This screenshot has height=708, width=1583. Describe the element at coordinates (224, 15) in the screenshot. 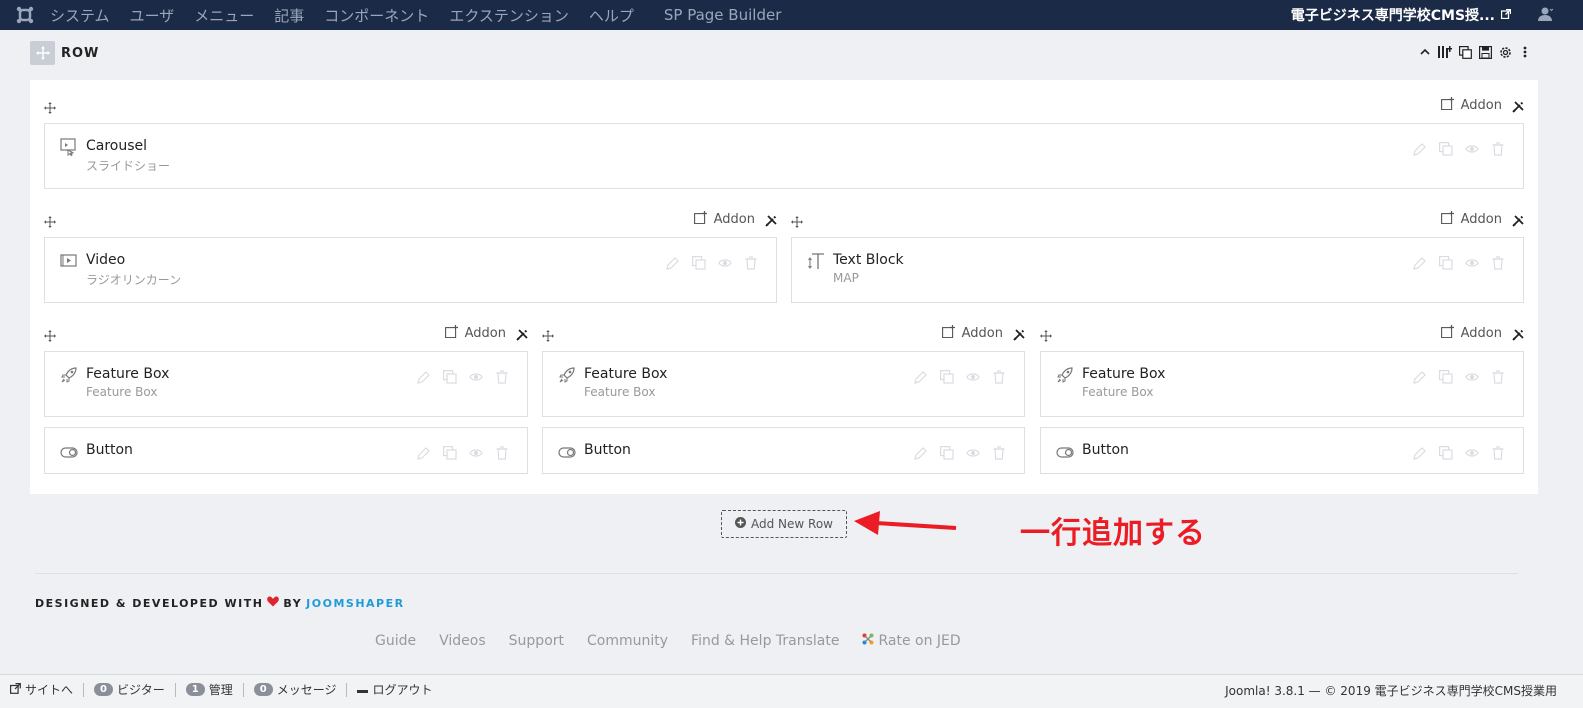

I see `menu-menus: メニュー` at that location.